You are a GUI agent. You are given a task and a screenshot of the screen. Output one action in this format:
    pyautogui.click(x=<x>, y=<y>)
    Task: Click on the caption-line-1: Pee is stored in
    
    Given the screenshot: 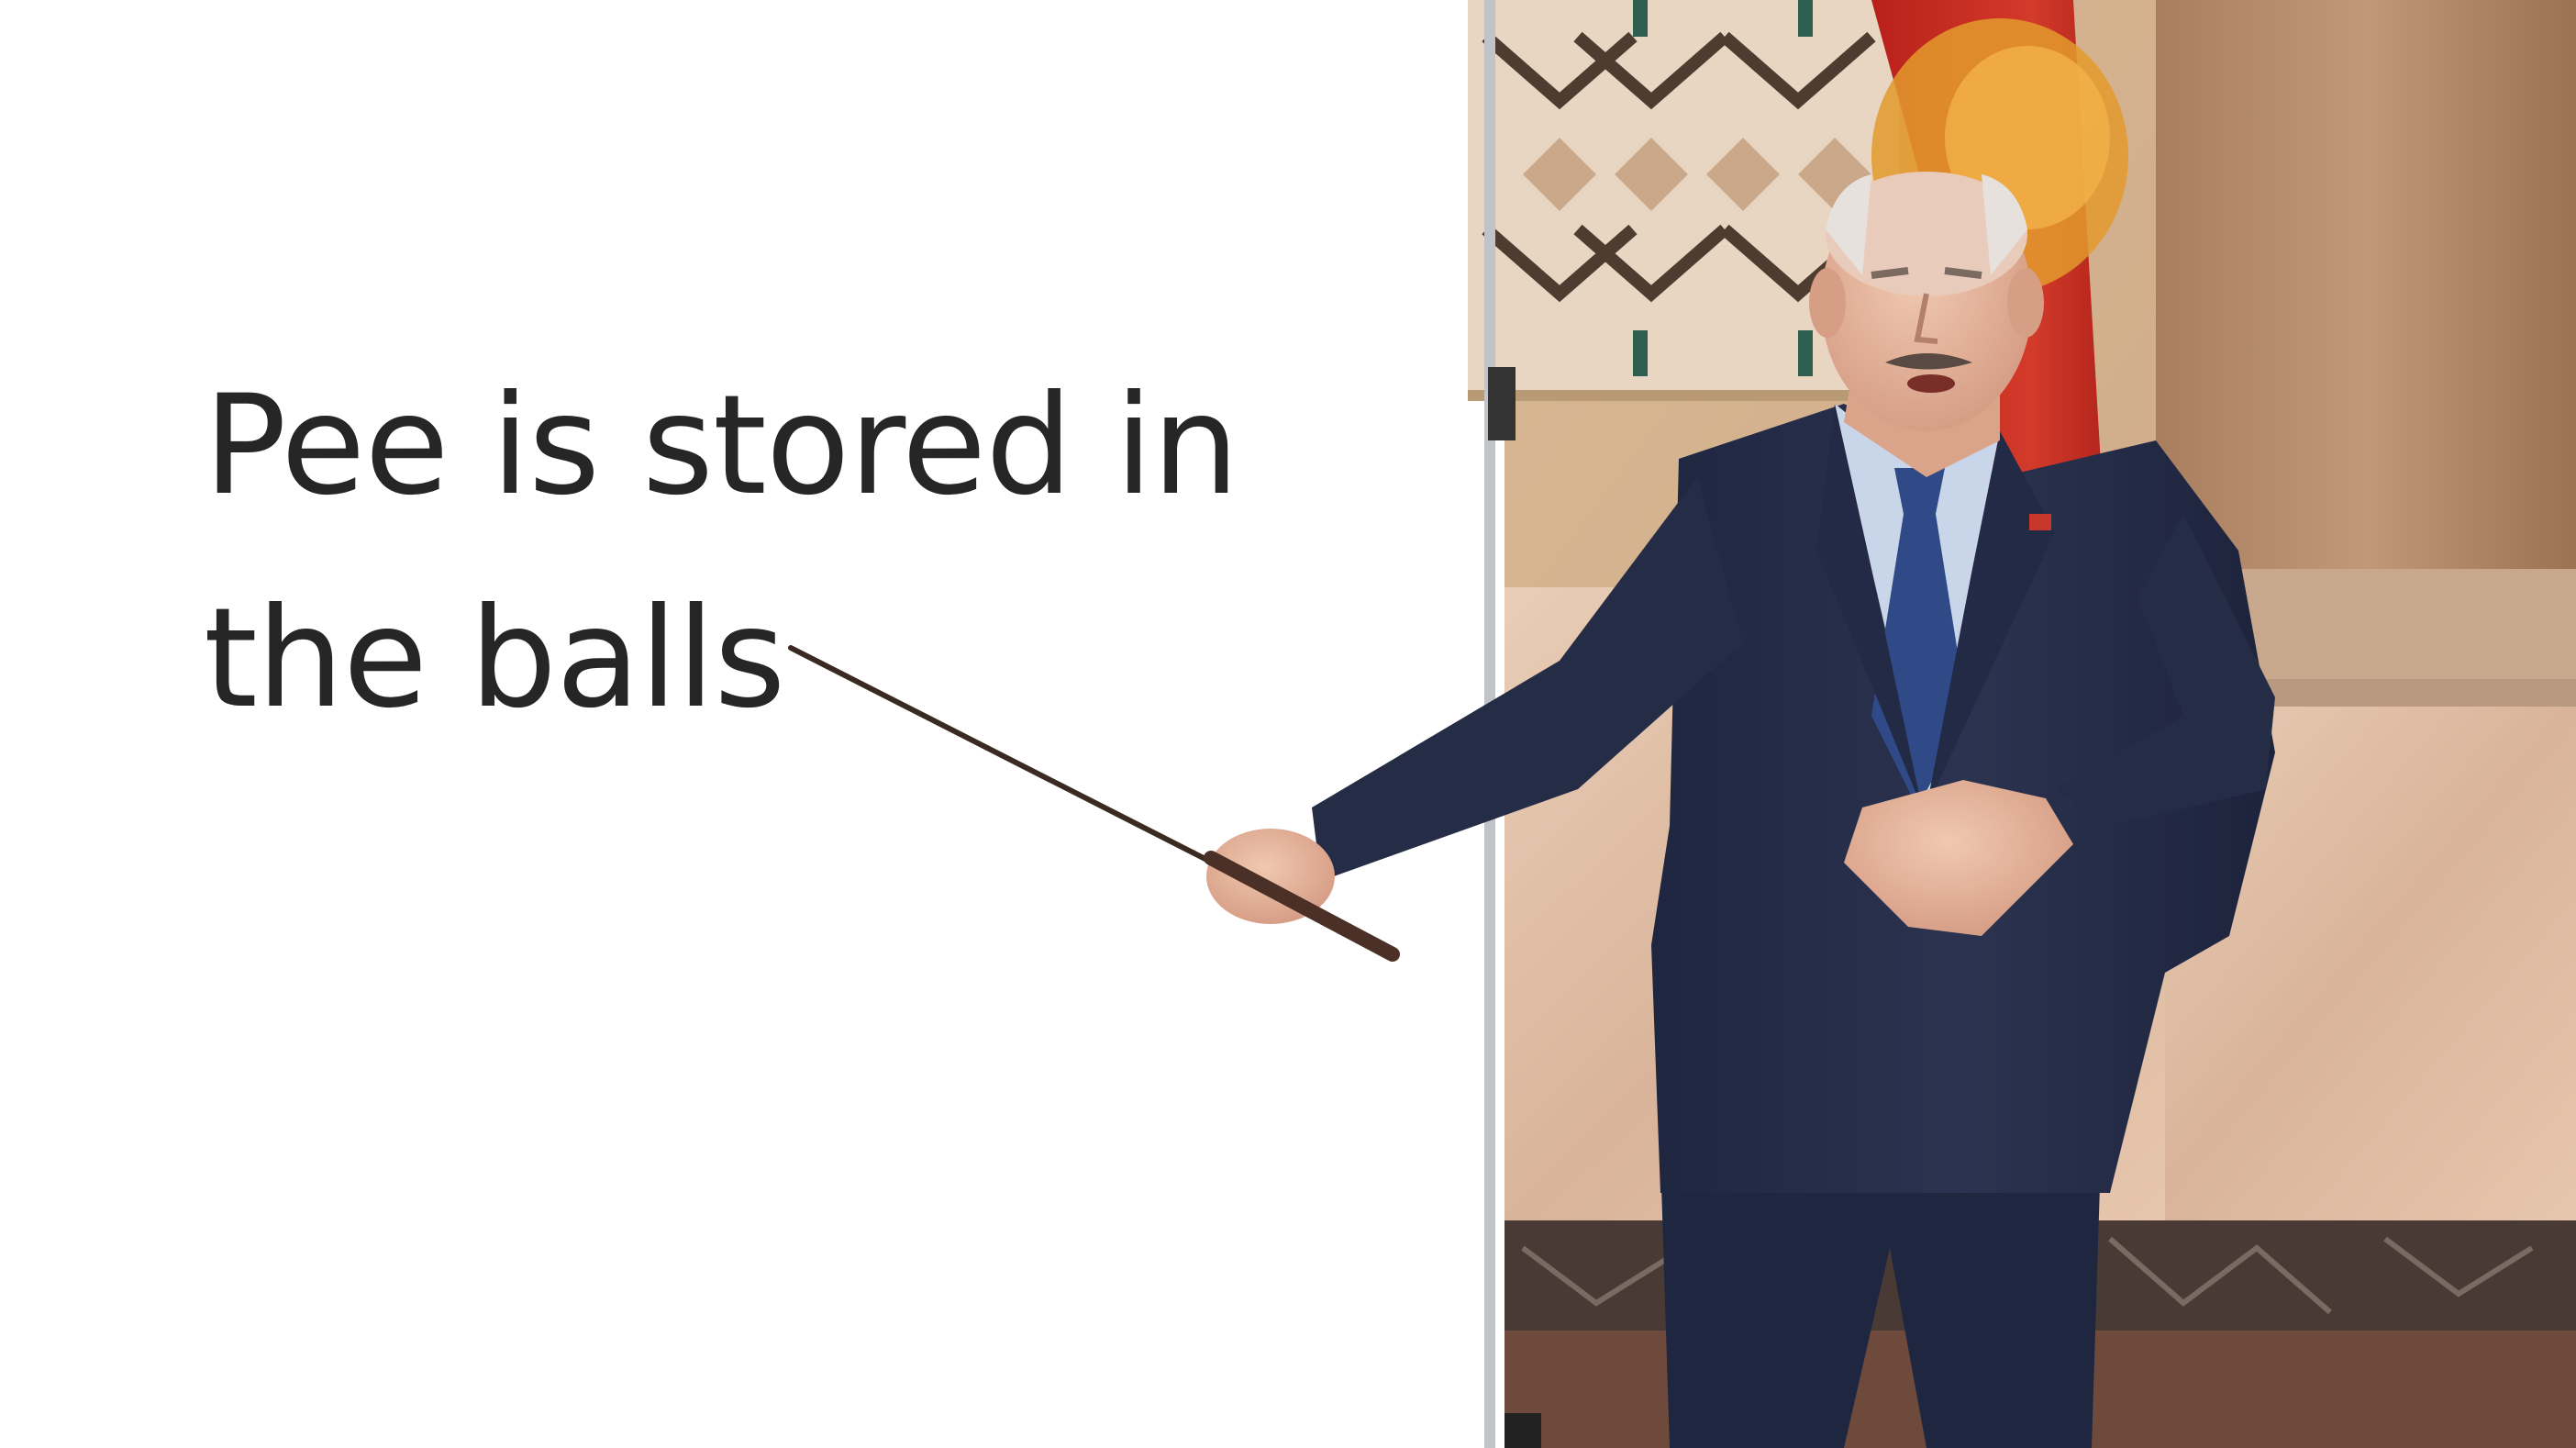 What is the action you would take?
    pyautogui.click(x=721, y=446)
    